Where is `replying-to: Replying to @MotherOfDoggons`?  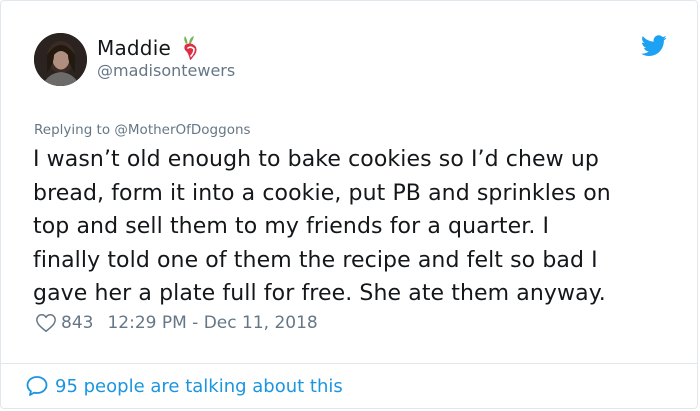
replying-to: Replying to @MotherOfDoggons is located at coordinates (142, 130).